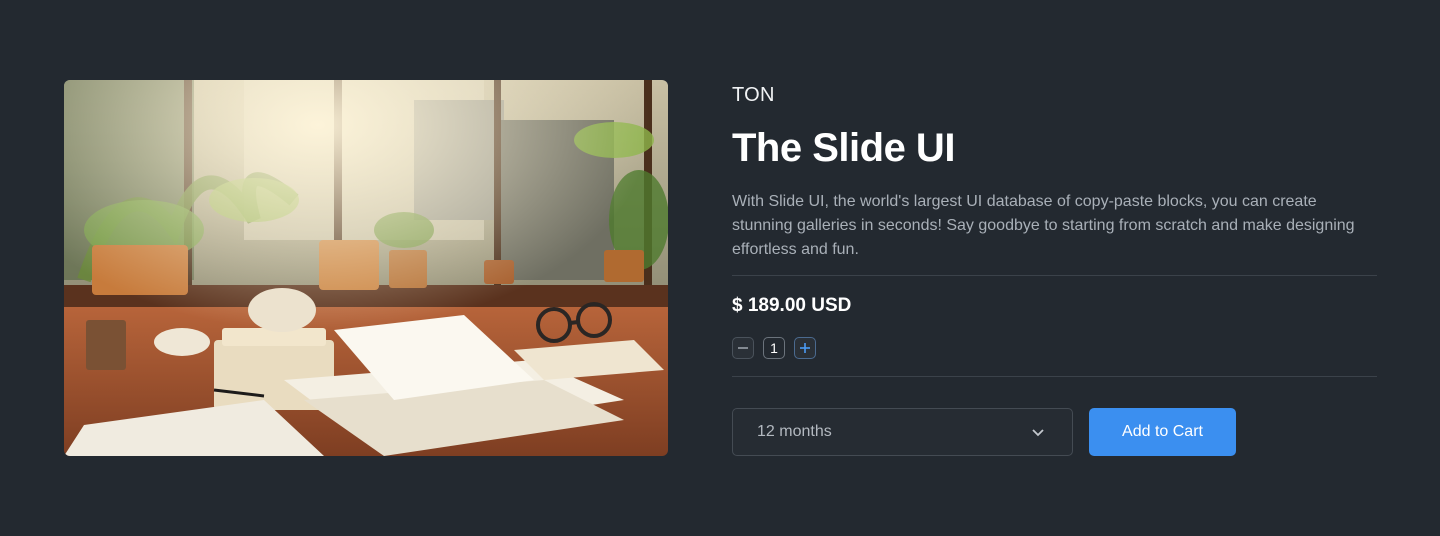 This screenshot has width=1440, height=536. Describe the element at coordinates (753, 95) in the screenshot. I see `product-brand: TON` at that location.